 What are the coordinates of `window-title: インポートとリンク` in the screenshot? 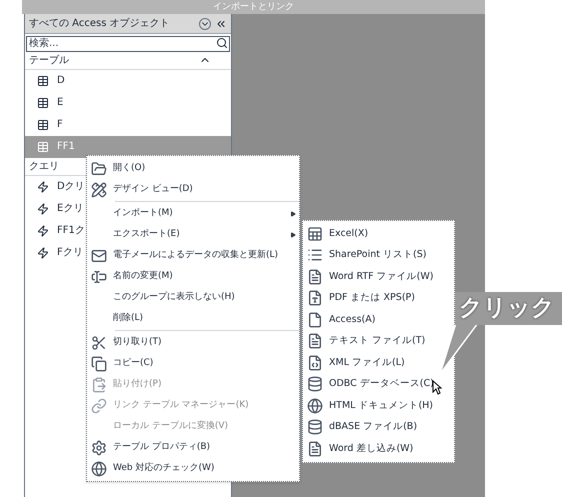 It's located at (253, 7).